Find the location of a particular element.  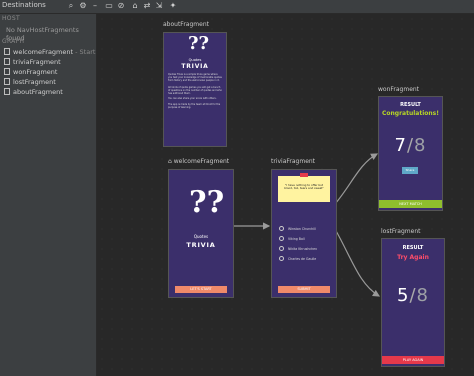

graph-item-welcome: welcomeFragment - Start is located at coordinates (49, 52).